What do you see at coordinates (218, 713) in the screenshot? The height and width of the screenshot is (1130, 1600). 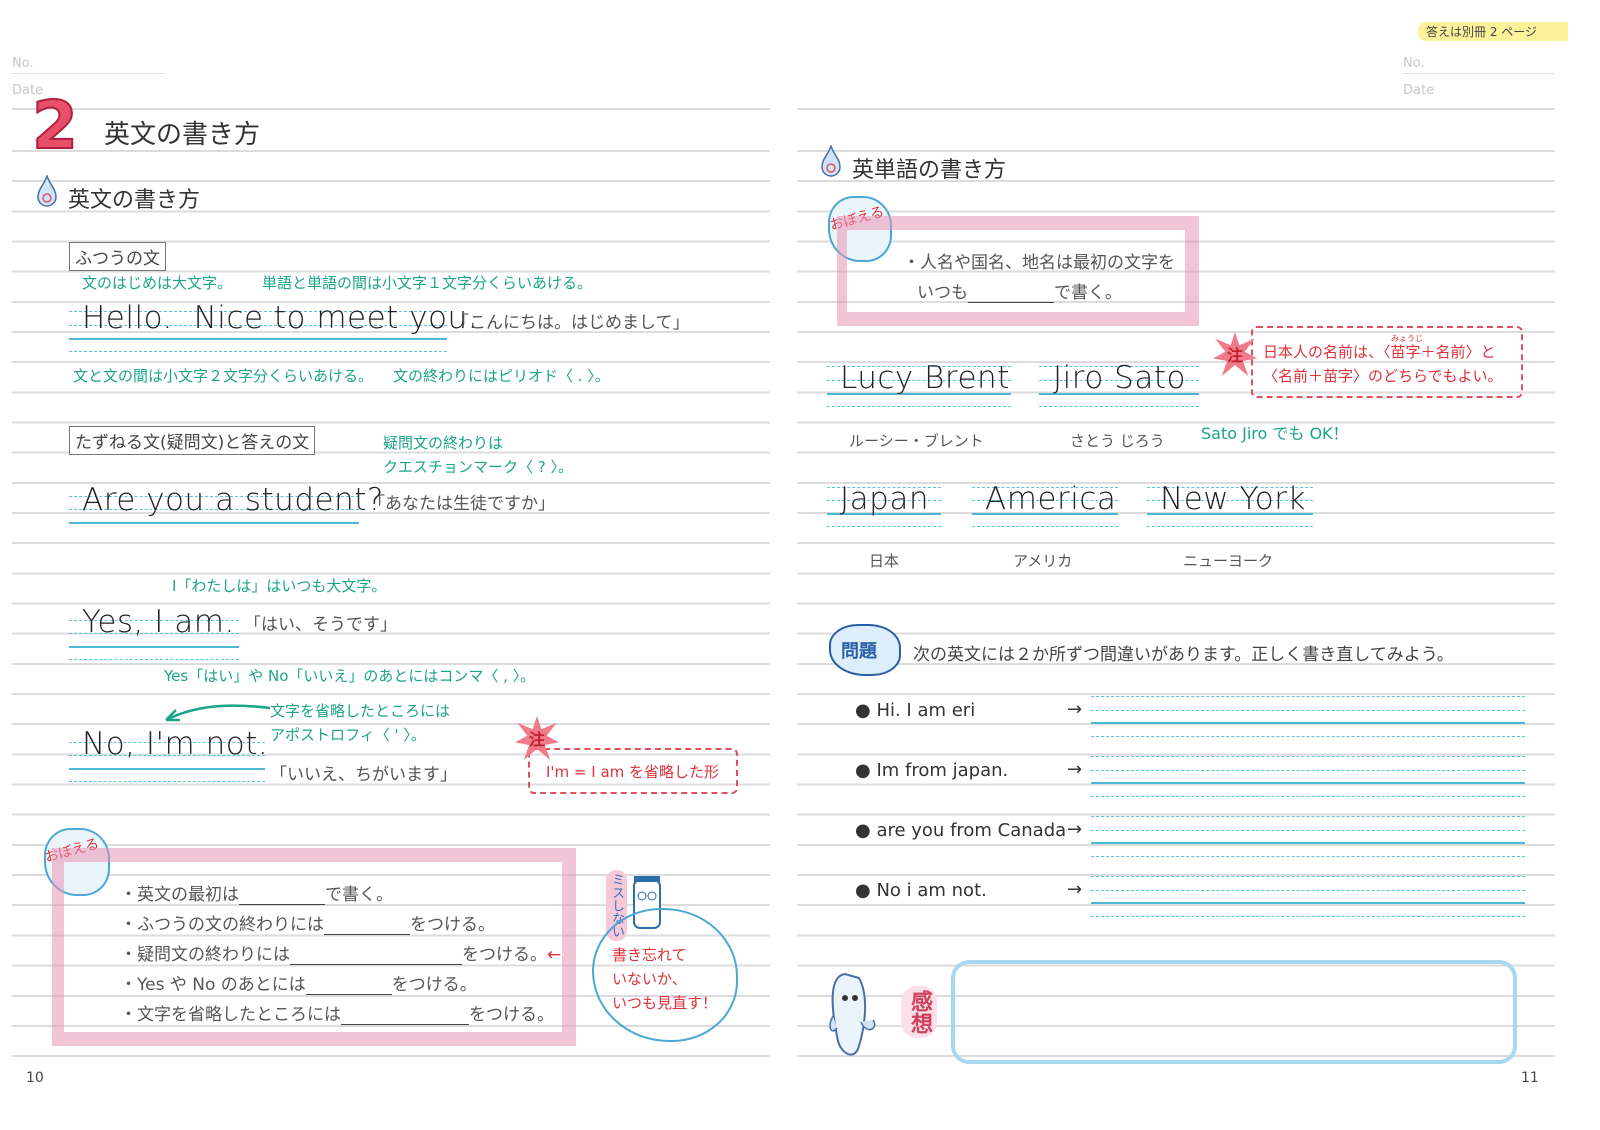 I see `curved-arrow-icon` at bounding box center [218, 713].